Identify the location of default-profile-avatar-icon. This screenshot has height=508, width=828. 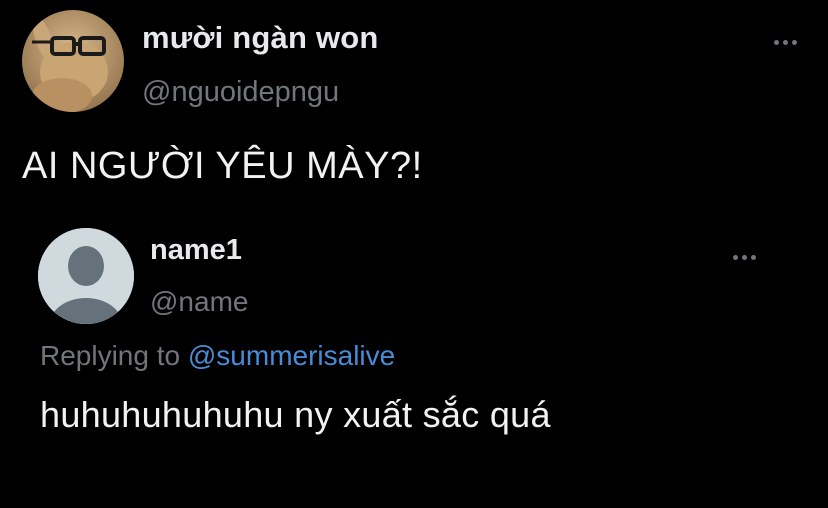
(86, 276).